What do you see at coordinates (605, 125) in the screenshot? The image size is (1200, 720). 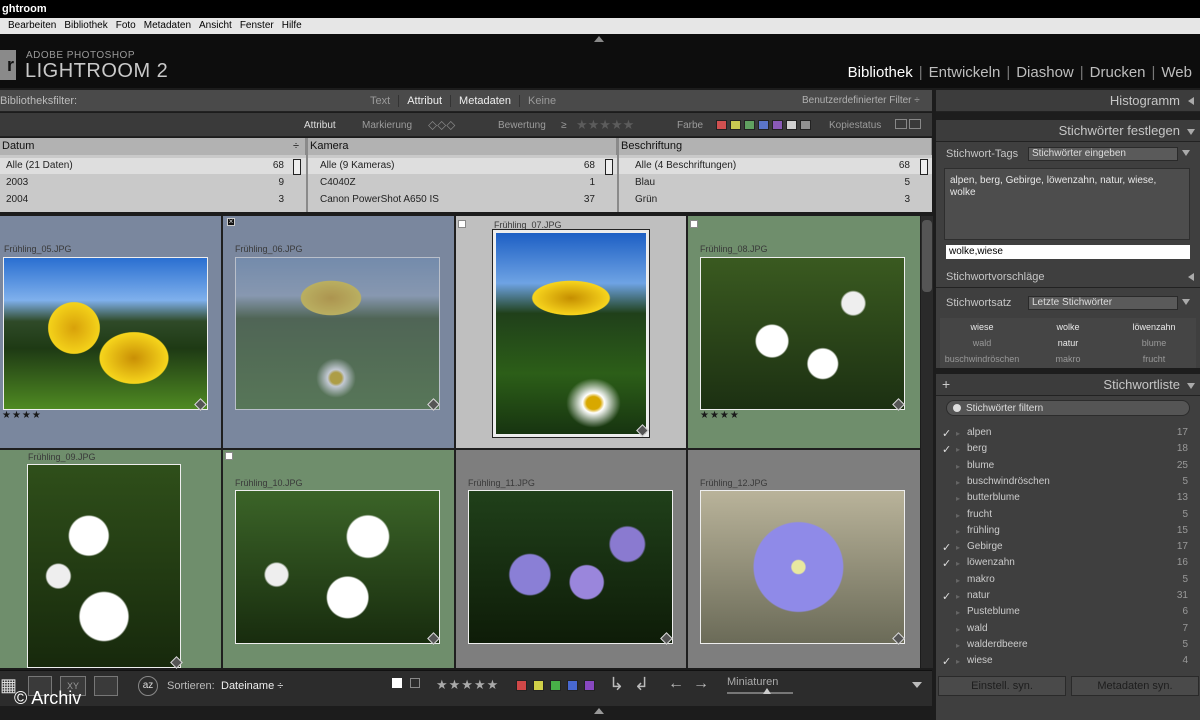 I see `rating-filter-stars: ★★★★★` at bounding box center [605, 125].